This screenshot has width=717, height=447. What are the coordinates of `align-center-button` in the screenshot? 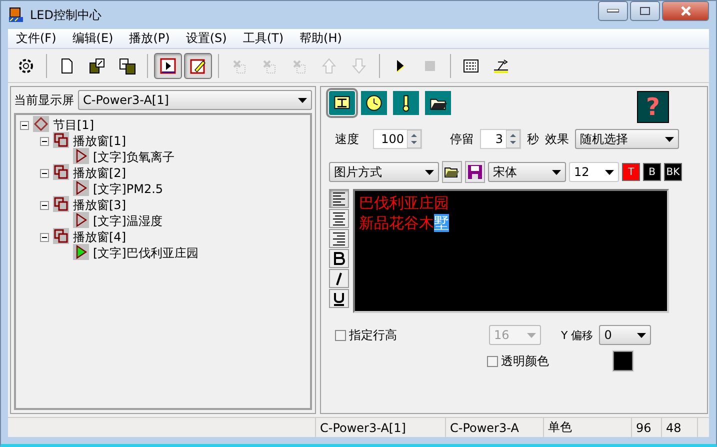 It's located at (339, 218).